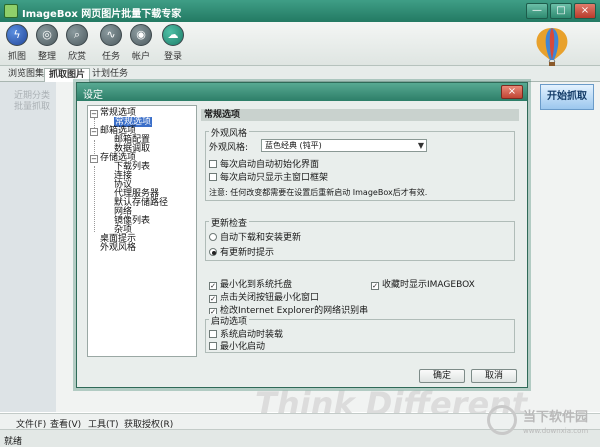  I want to click on checkbox-label: 每次启动自动初始化界面, so click(270, 165).